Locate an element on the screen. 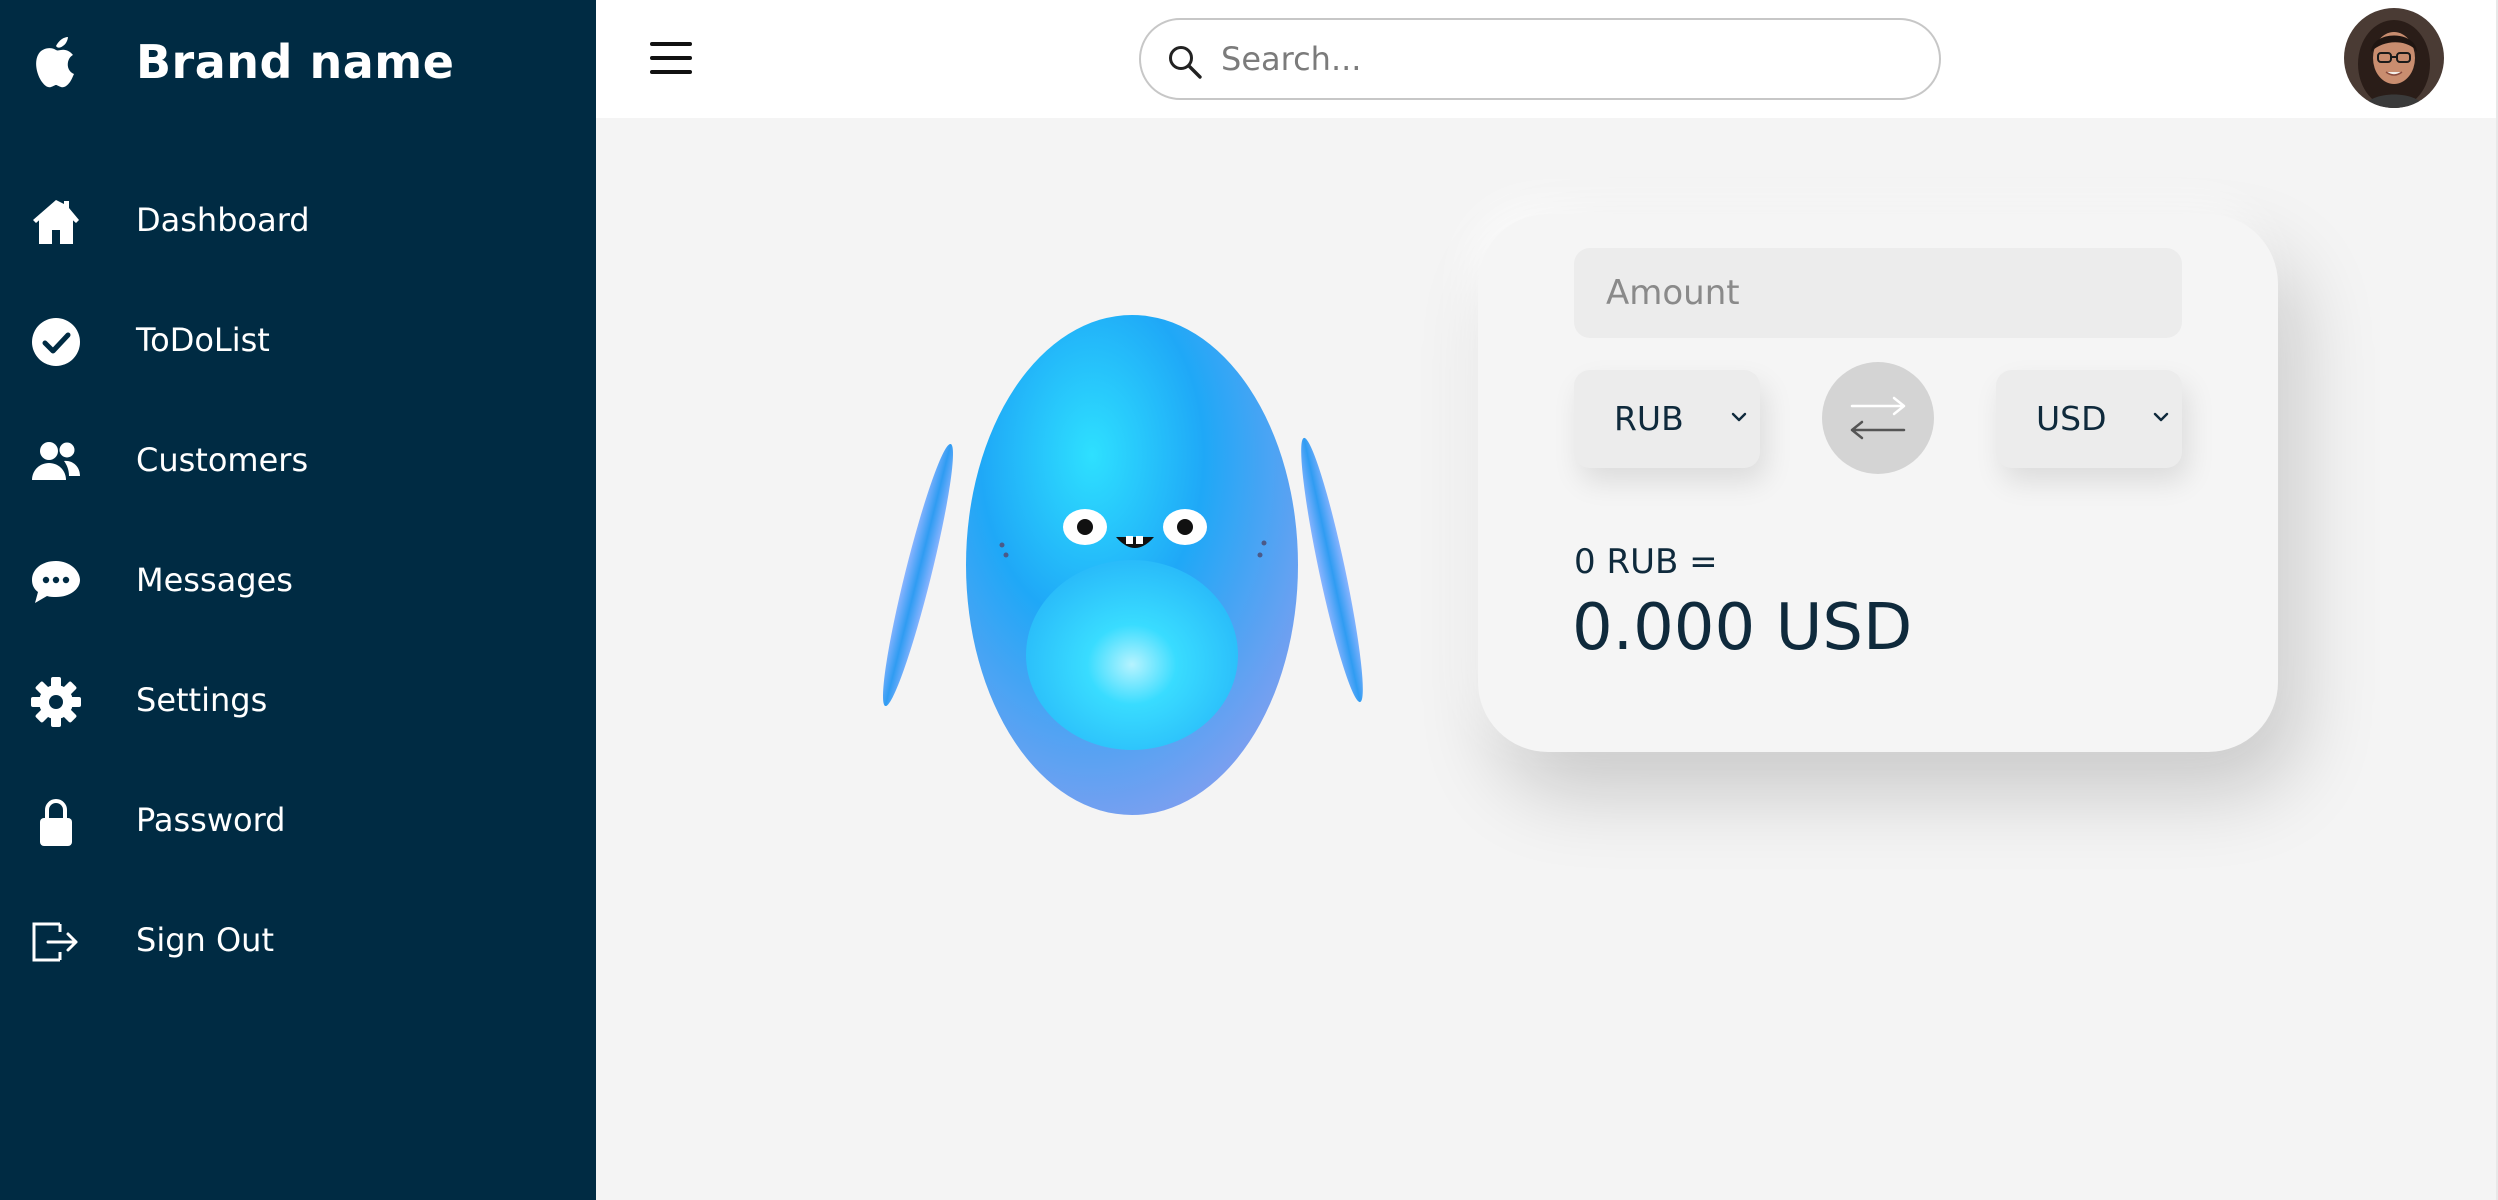  sign-out-icon is located at coordinates (56, 942).